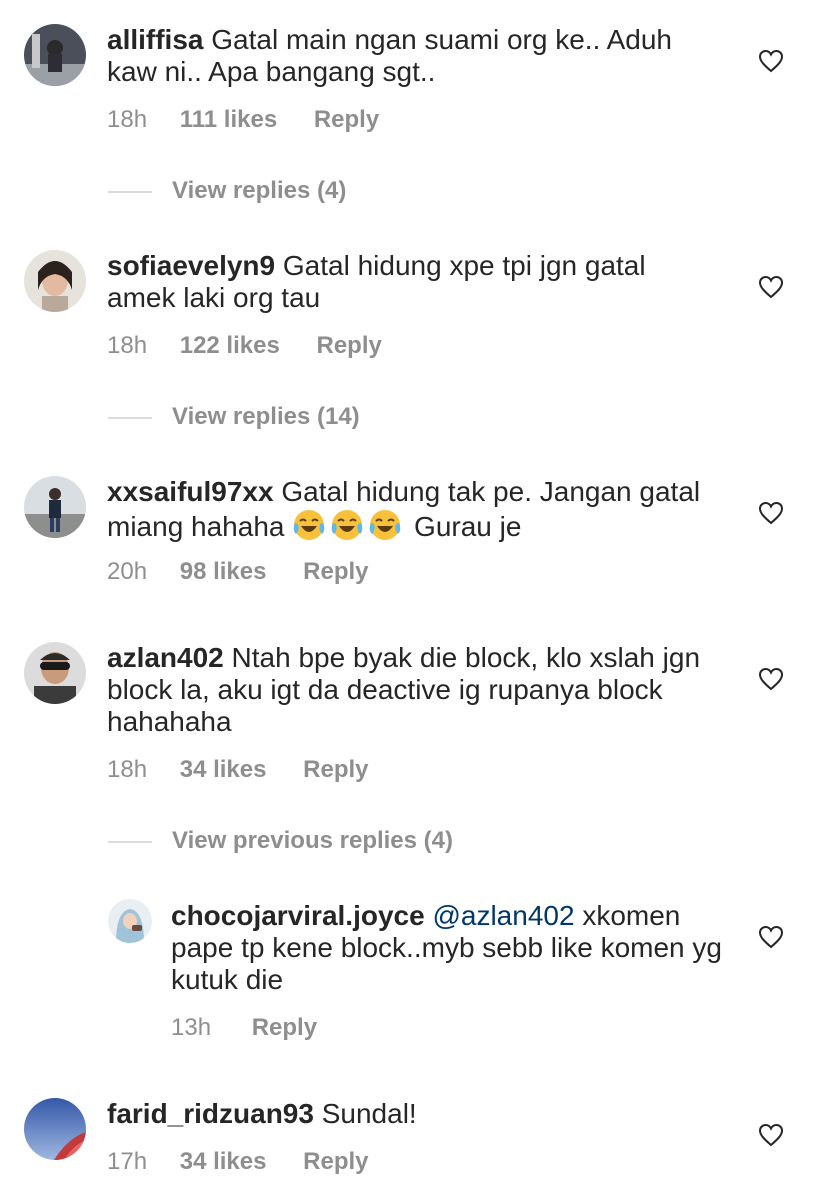  I want to click on comment-time: 13h, so click(191, 1027).